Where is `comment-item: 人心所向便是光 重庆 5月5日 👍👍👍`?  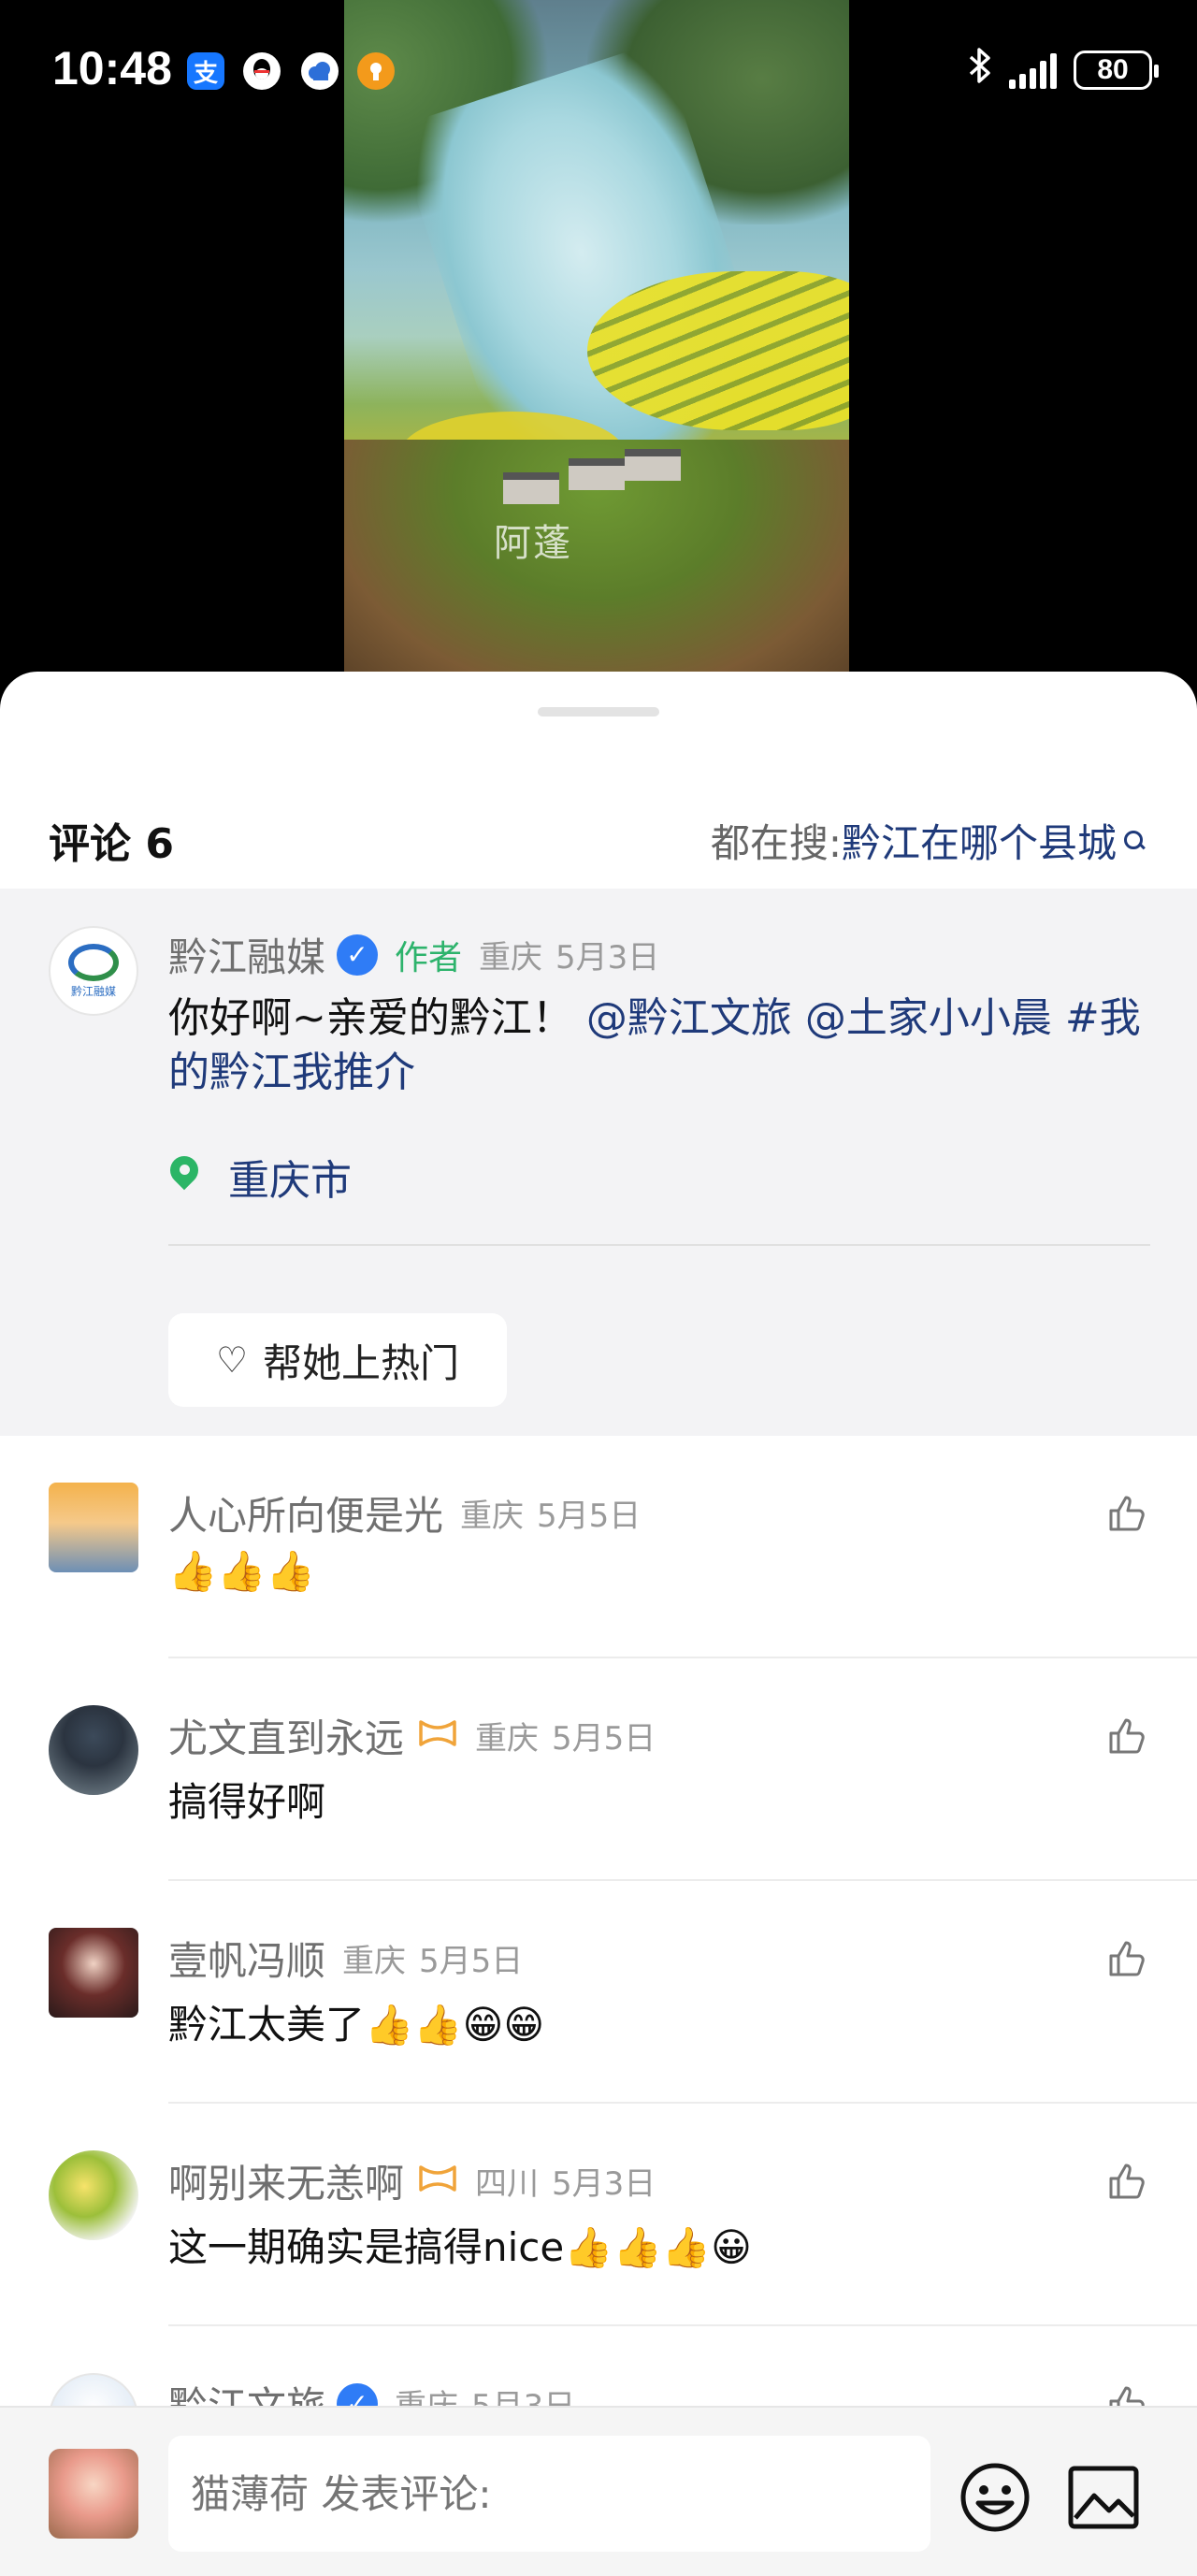
comment-item: 人心所向便是光 重庆 5月5日 👍👍👍 is located at coordinates (598, 1547).